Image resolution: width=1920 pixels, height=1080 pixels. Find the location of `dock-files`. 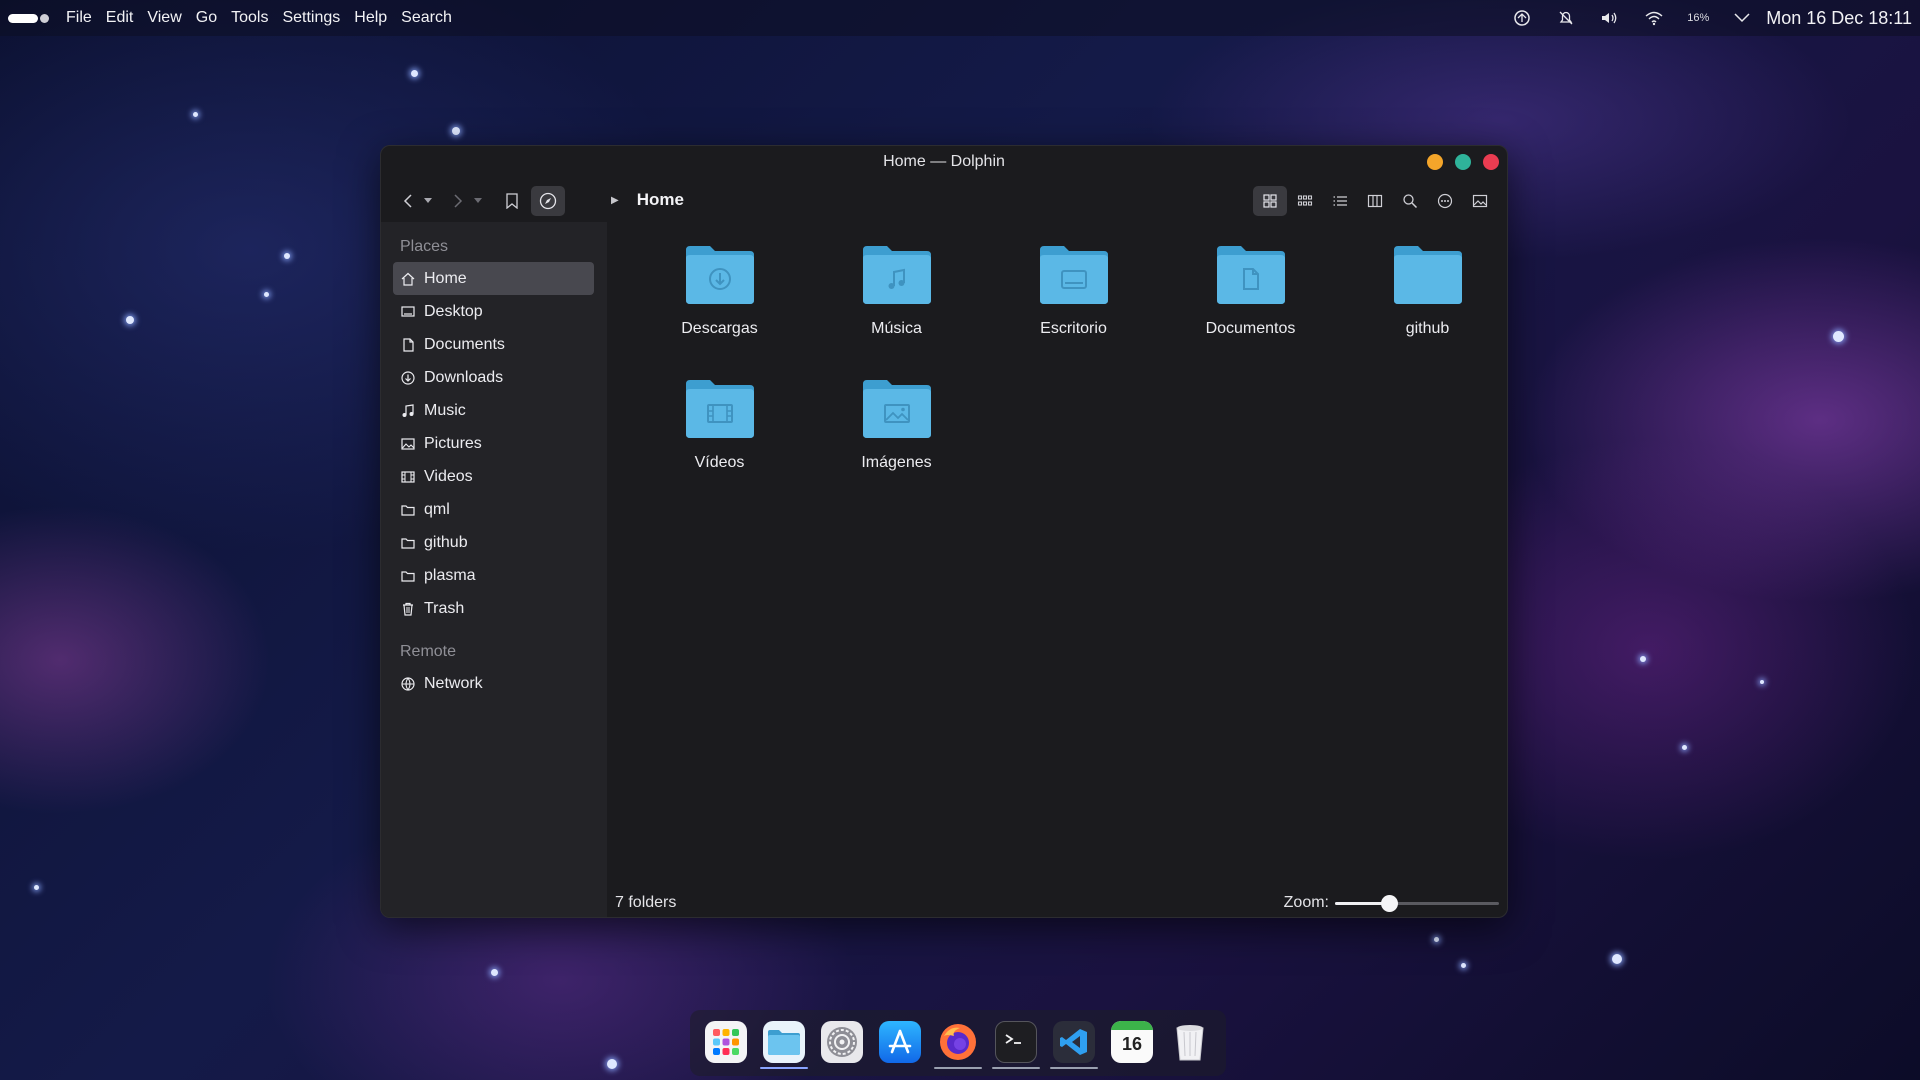

dock-files is located at coordinates (784, 1043).